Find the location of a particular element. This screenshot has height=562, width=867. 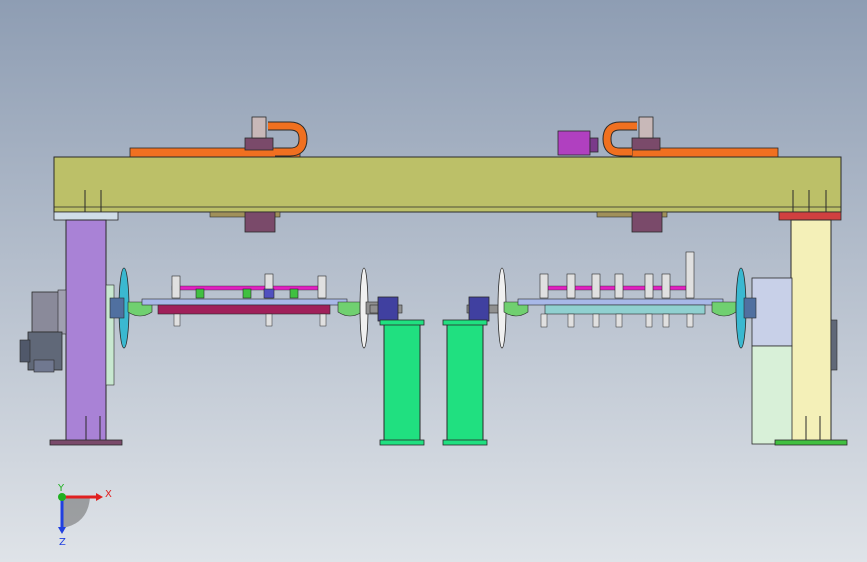

left-column-base is located at coordinates (86, 442).